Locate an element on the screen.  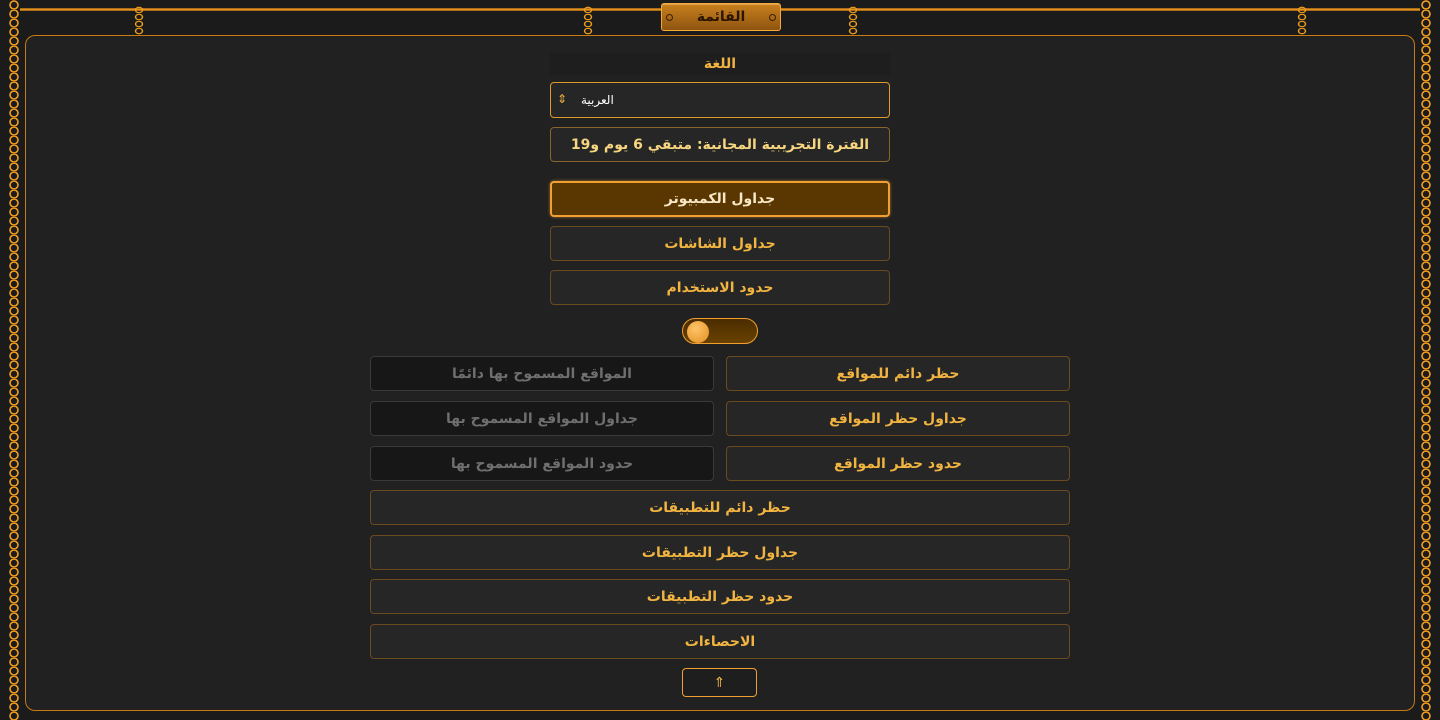
menu-title: القائمة is located at coordinates (721, 17).